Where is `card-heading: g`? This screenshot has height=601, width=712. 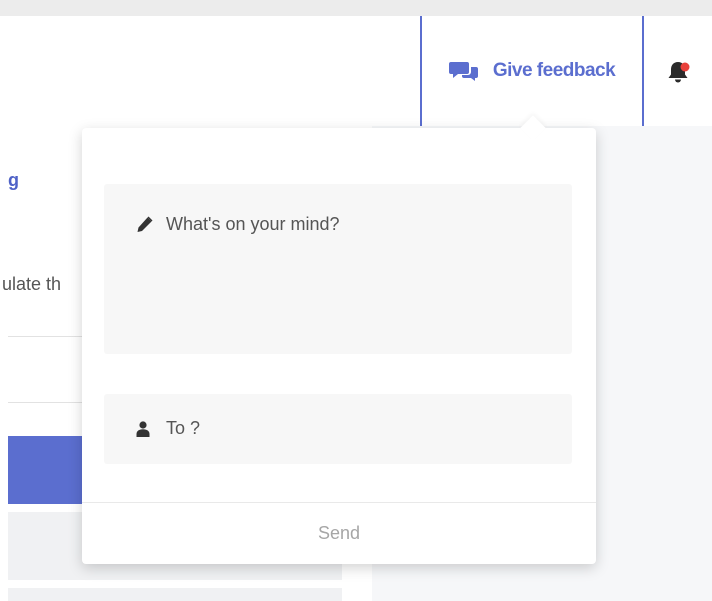 card-heading: g is located at coordinates (13, 180).